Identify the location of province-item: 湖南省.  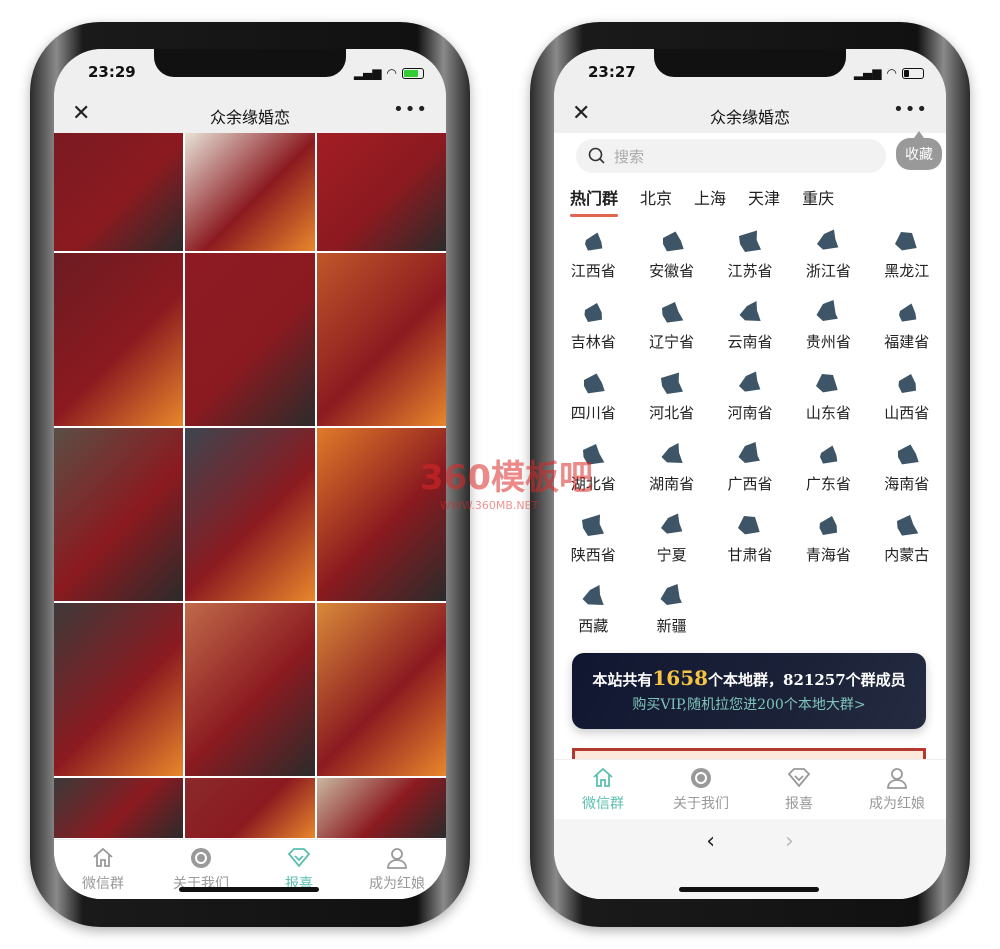
(671, 466).